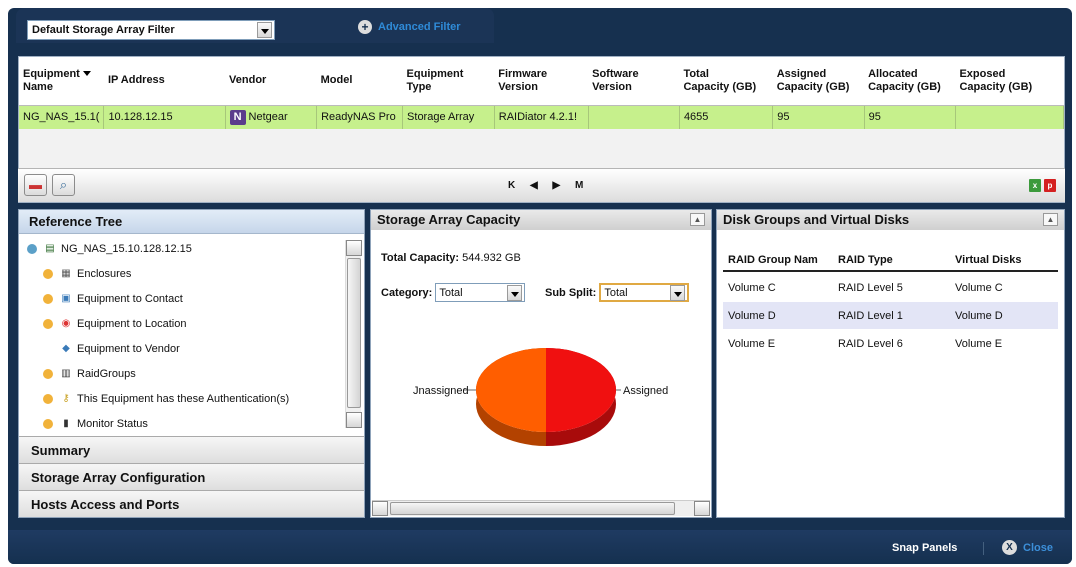  What do you see at coordinates (106, 373) in the screenshot?
I see `tree-node-label: RaidGroups` at bounding box center [106, 373].